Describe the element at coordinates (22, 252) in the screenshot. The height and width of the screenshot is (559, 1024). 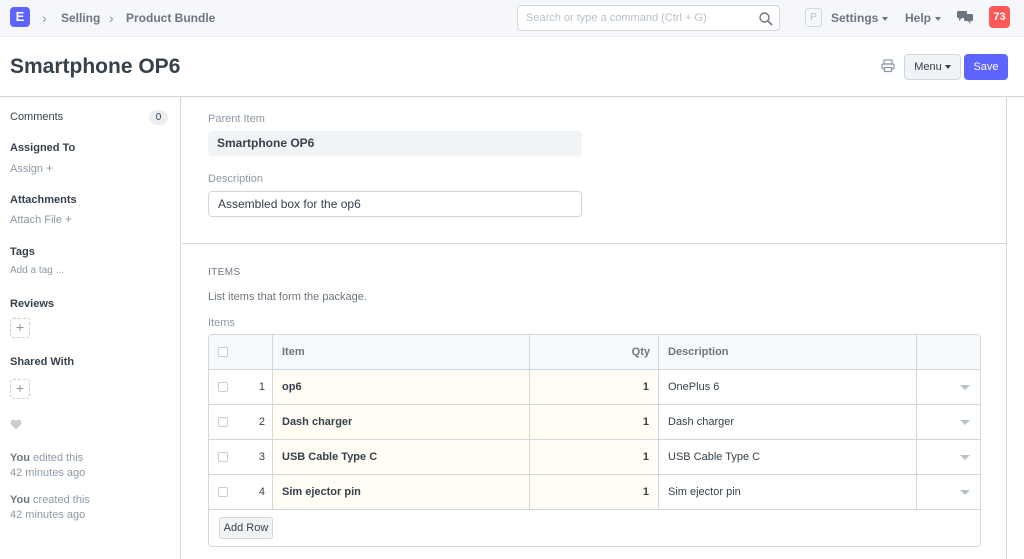
I see `tags-label: Tags` at that location.